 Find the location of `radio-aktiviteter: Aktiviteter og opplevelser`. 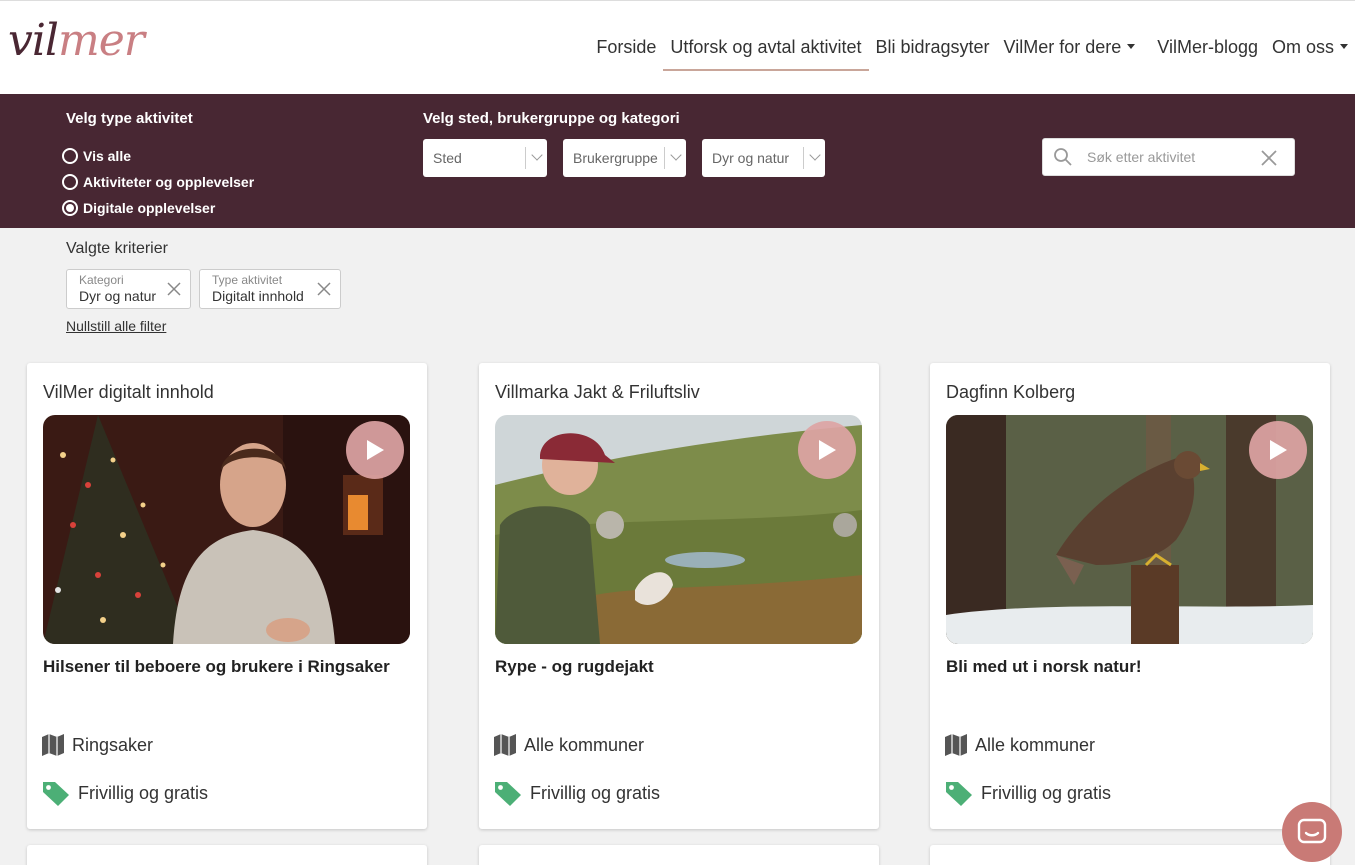

radio-aktiviteter: Aktiviteter og opplevelser is located at coordinates (158, 182).